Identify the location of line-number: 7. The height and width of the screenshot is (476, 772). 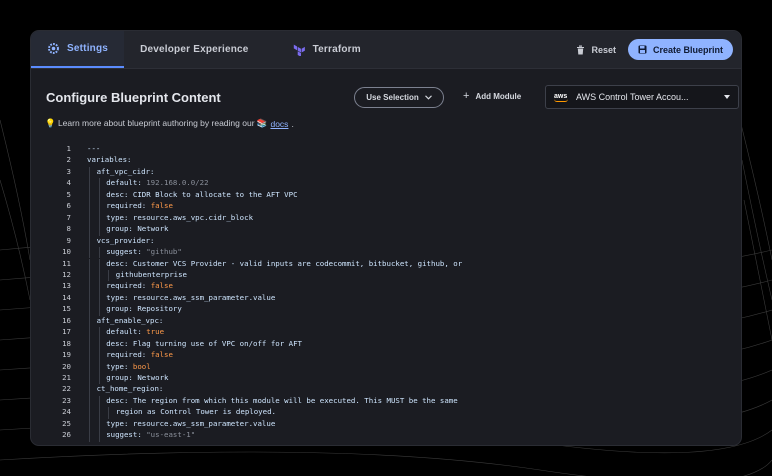
(68, 217).